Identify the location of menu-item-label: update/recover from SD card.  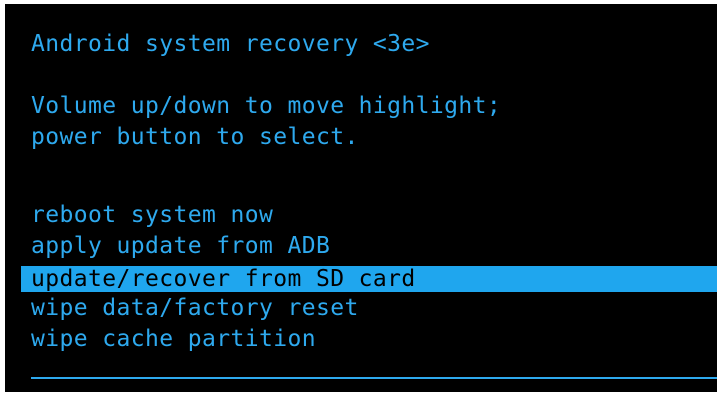
(223, 279).